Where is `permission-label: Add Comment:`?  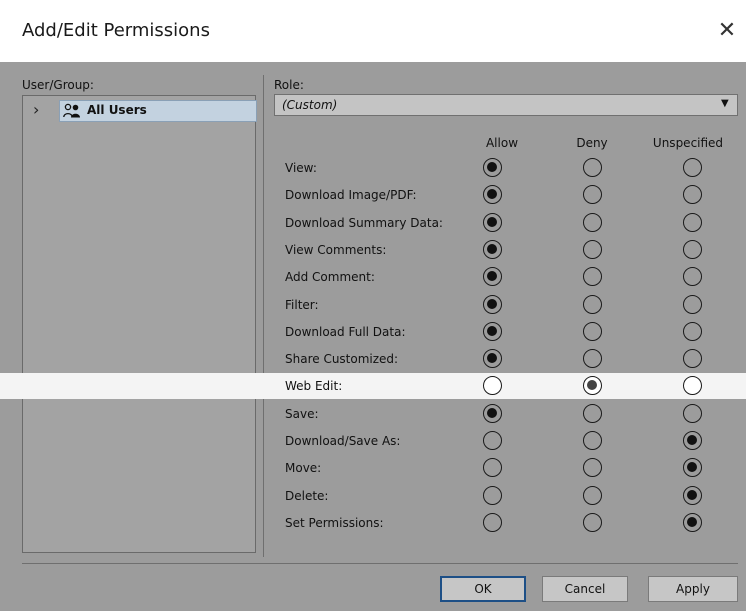 permission-label: Add Comment: is located at coordinates (330, 277).